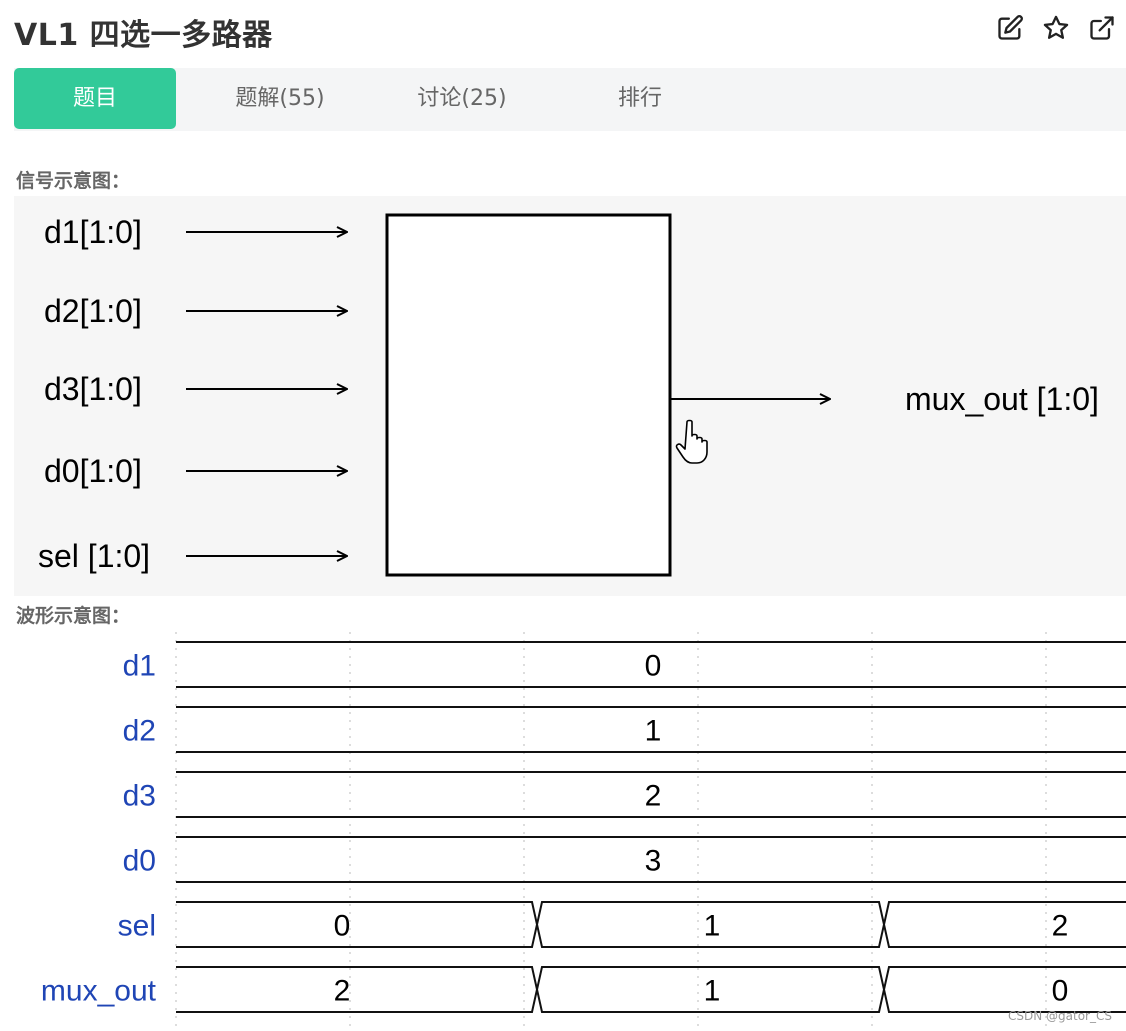 This screenshot has height=1031, width=1126. Describe the element at coordinates (137, 926) in the screenshot. I see `signal-name: sel` at that location.